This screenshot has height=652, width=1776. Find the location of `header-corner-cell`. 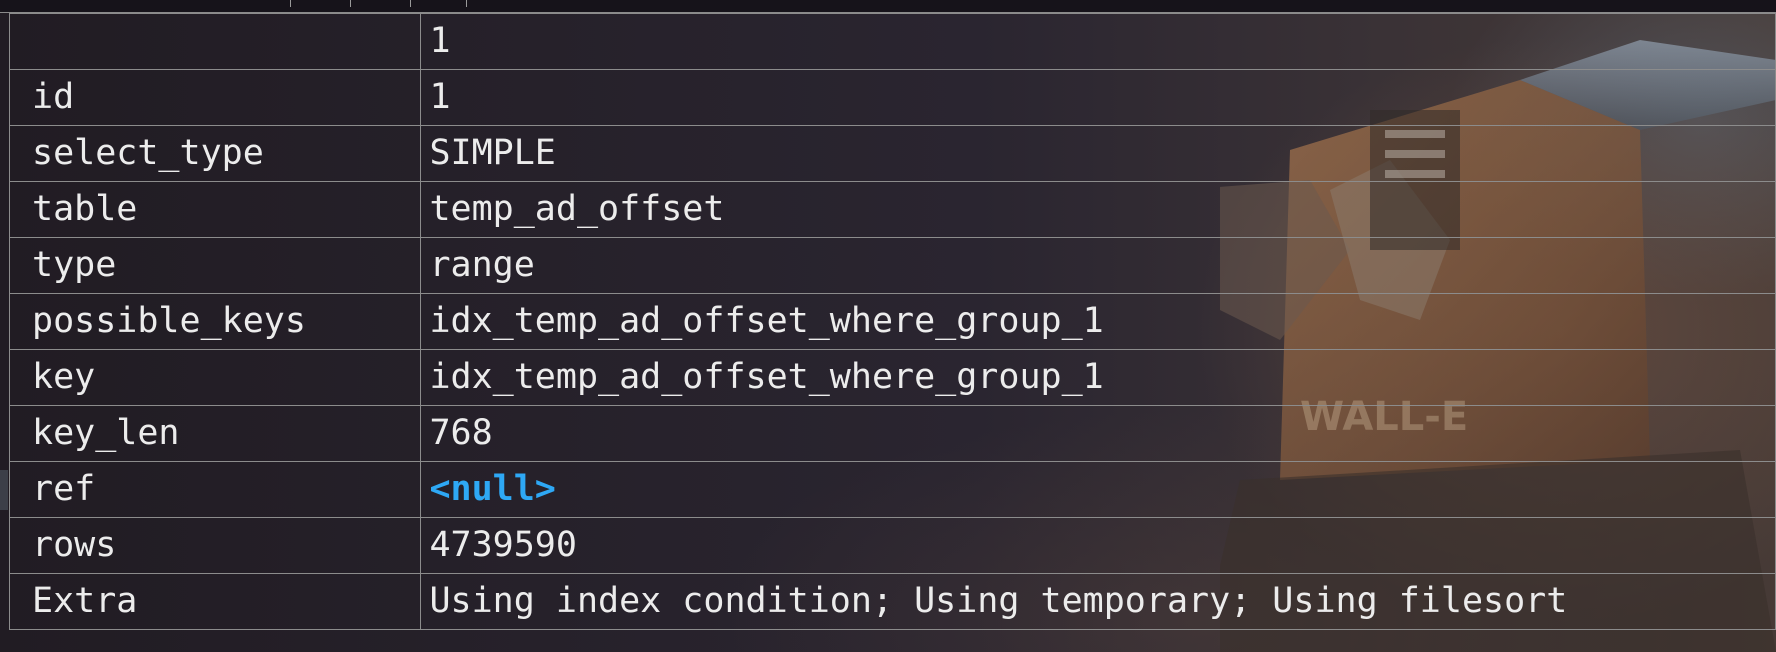

header-corner-cell is located at coordinates (215, 41).